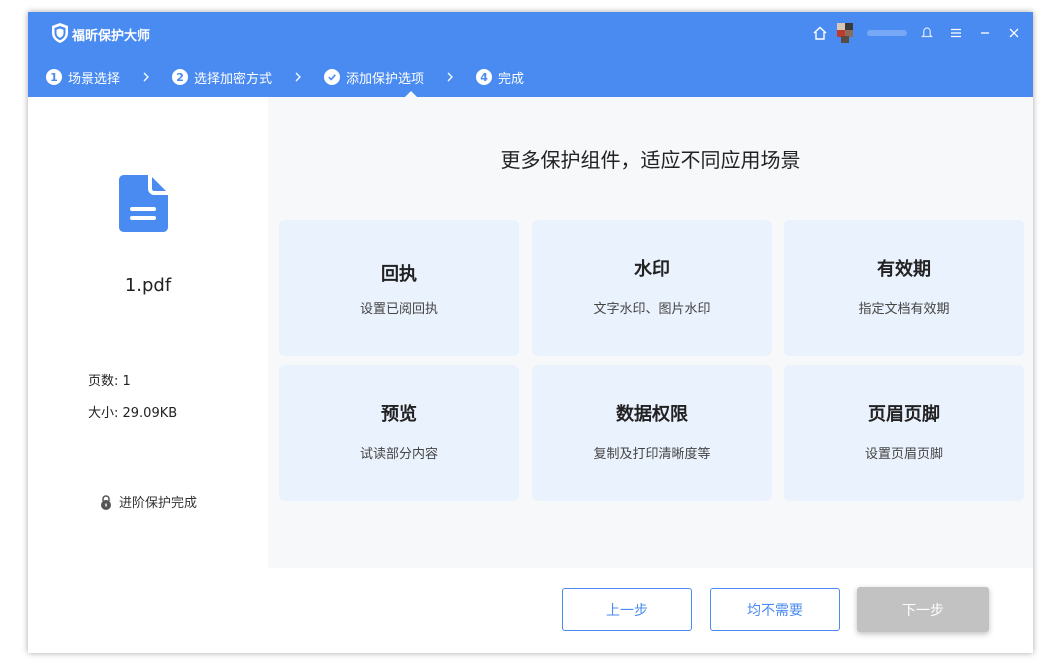 This screenshot has height=664, width=1049. What do you see at coordinates (904, 414) in the screenshot?
I see `card-title: 页眉页脚` at bounding box center [904, 414].